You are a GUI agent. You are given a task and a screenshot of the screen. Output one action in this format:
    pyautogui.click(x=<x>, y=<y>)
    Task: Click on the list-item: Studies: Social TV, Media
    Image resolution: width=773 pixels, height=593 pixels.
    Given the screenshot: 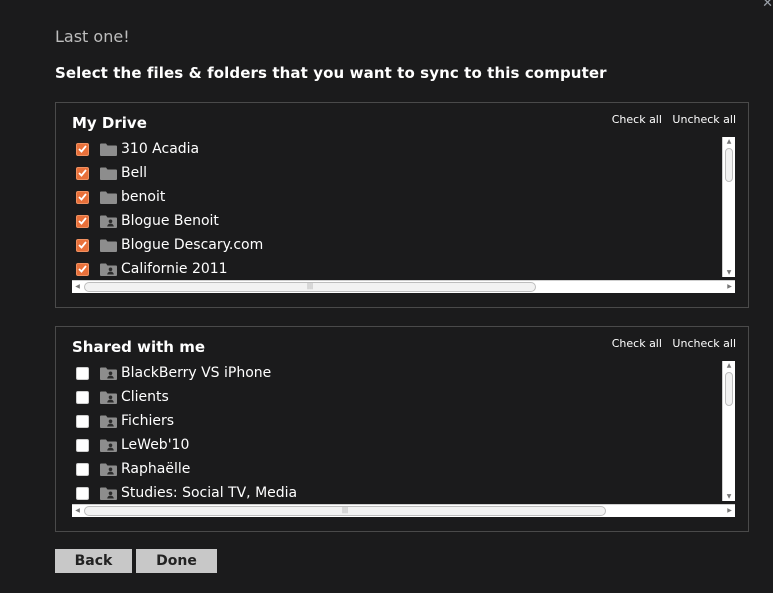 What is the action you would take?
    pyautogui.click(x=394, y=491)
    